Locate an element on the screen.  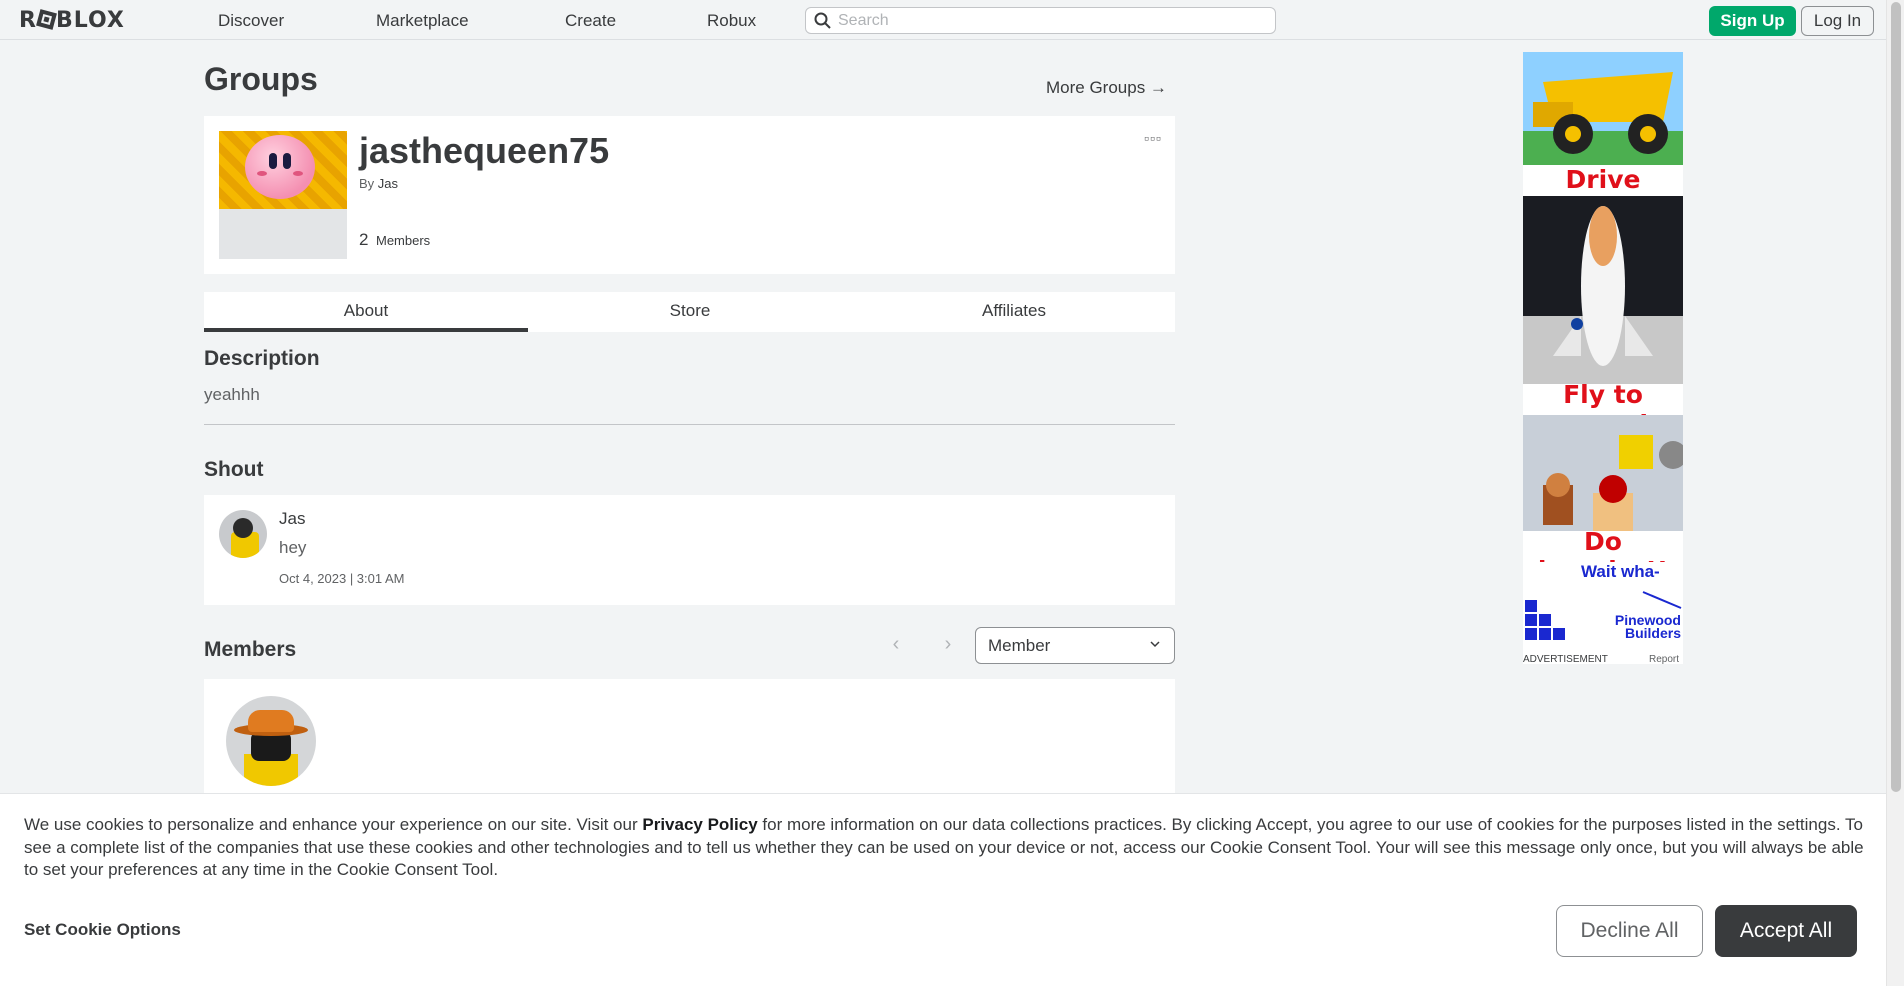
chevron-left-icon: ‹ is located at coordinates (896, 644).